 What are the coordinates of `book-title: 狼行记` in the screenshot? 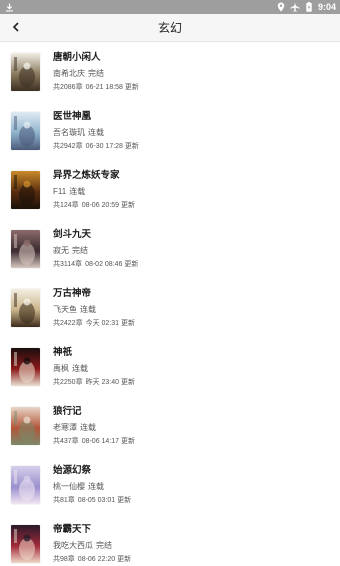 It's located at (67, 411).